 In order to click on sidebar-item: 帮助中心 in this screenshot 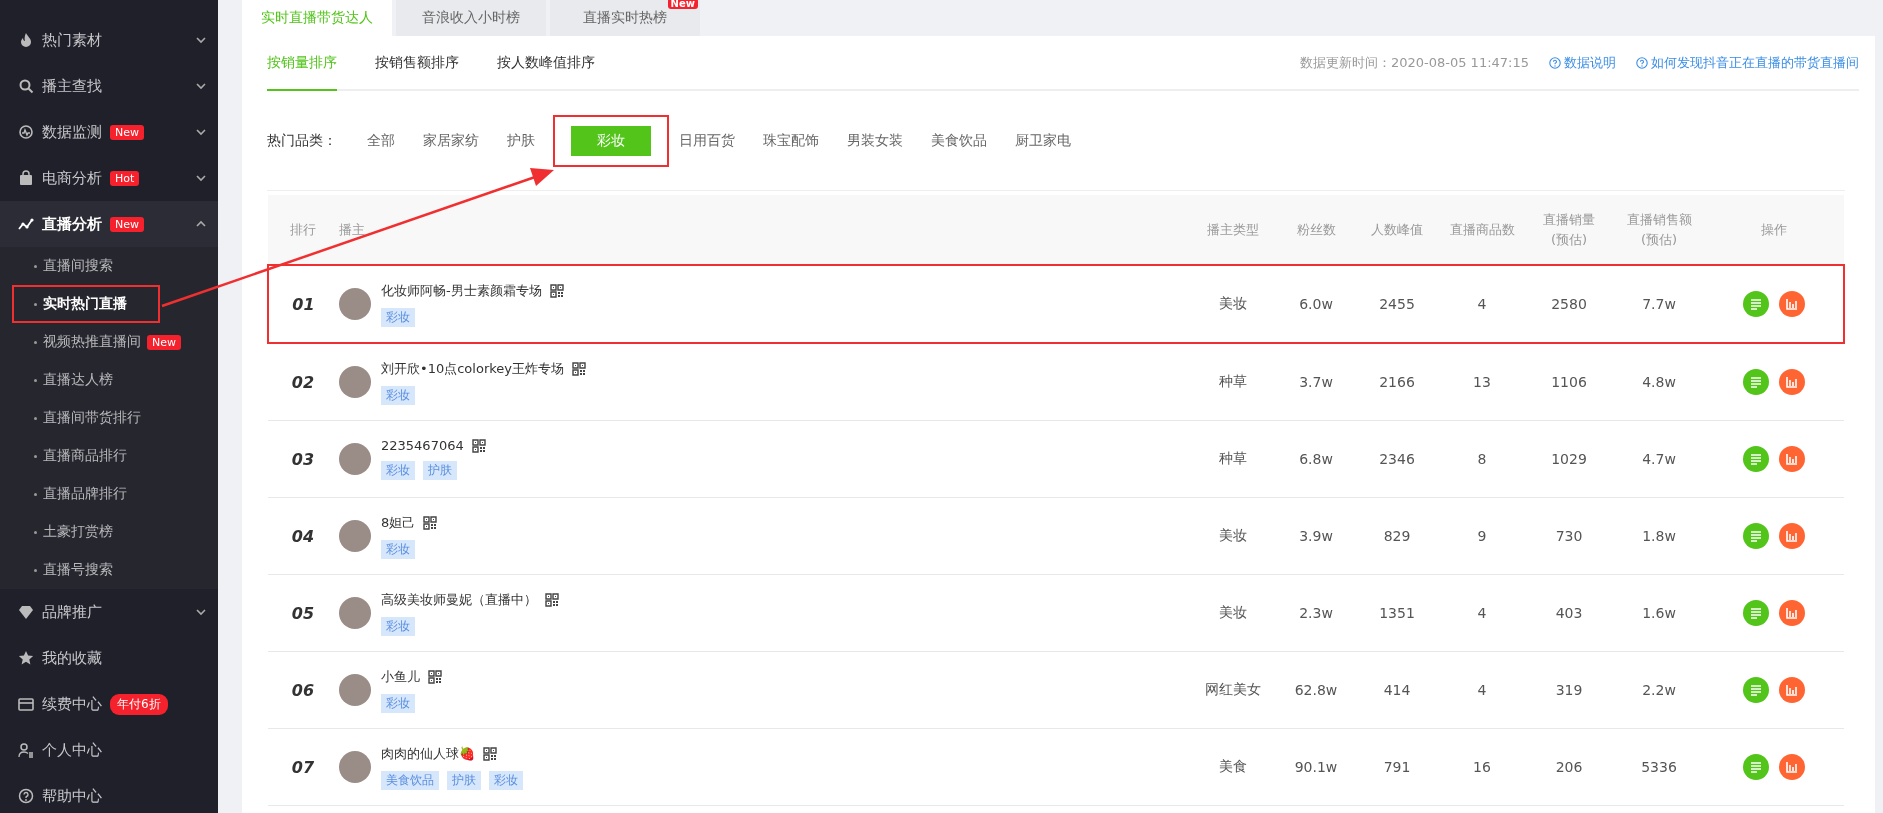, I will do `click(109, 793)`.